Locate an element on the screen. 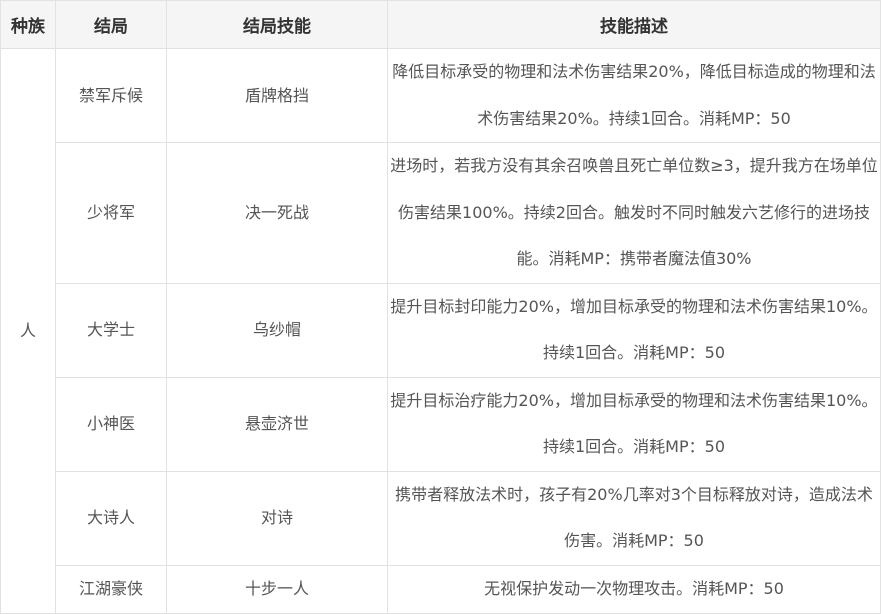 The image size is (881, 614). header-race: 种族 is located at coordinates (28, 24).